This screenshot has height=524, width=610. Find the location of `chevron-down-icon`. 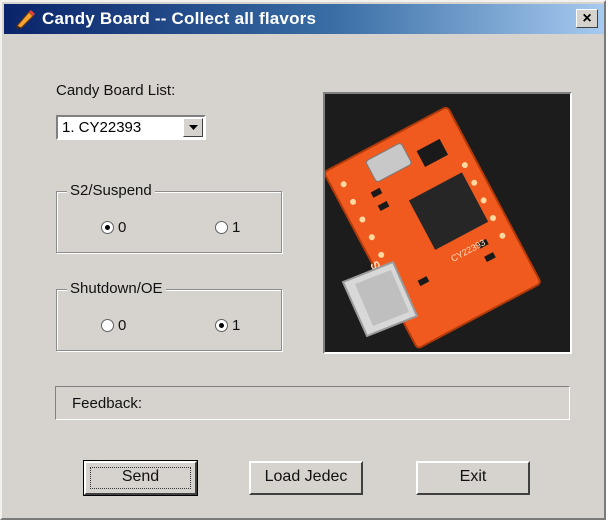

chevron-down-icon is located at coordinates (193, 127).